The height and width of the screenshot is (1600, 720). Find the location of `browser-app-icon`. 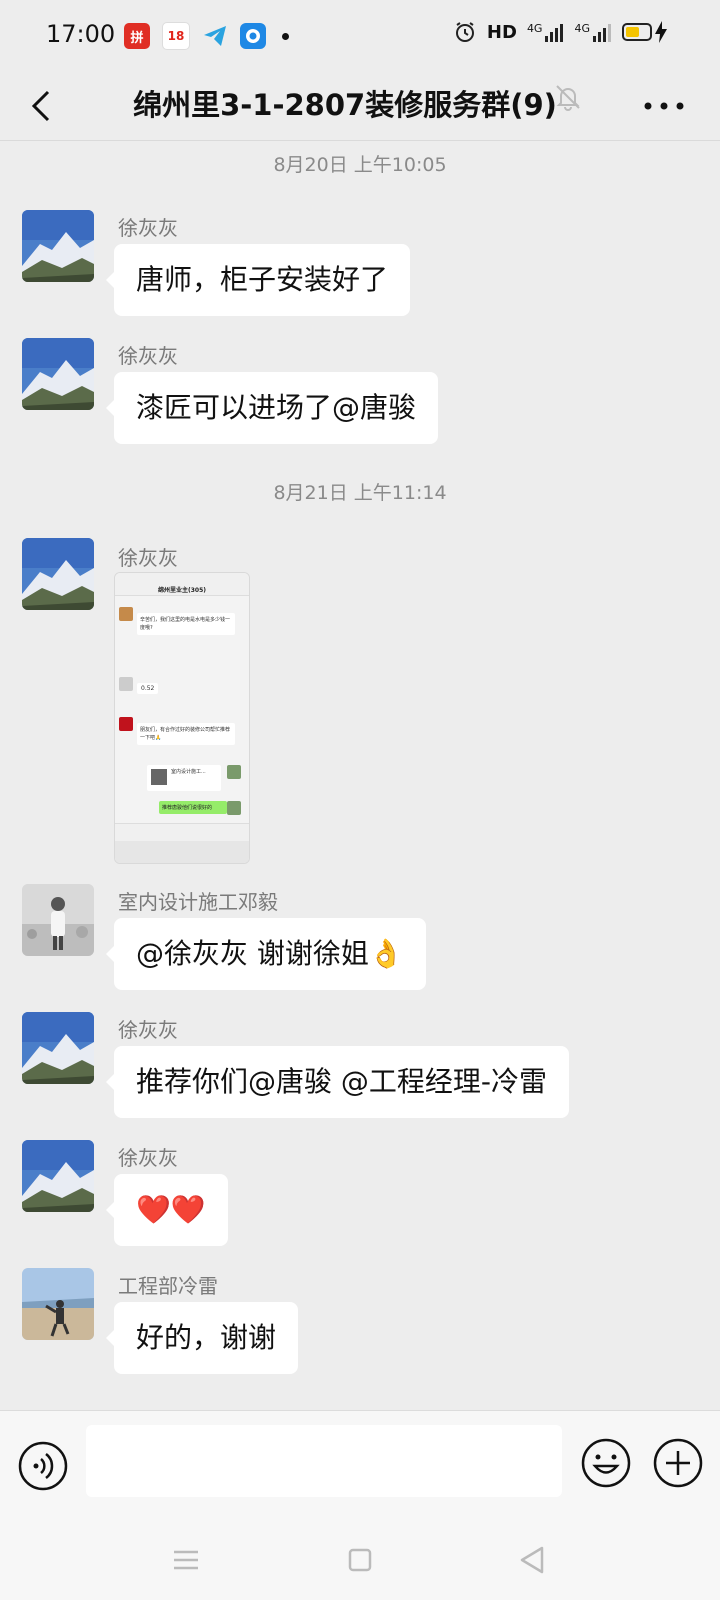

browser-app-icon is located at coordinates (253, 36).